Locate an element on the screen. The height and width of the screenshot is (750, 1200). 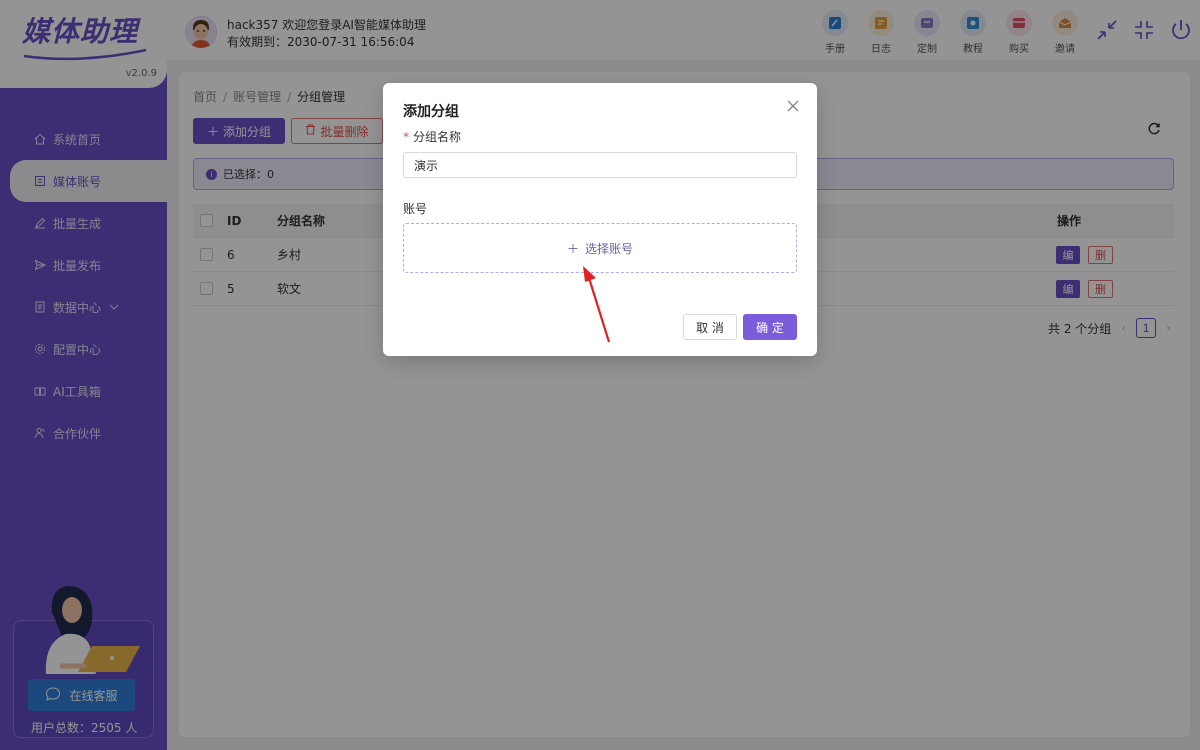
group-name-input: 演示 is located at coordinates (600, 165).